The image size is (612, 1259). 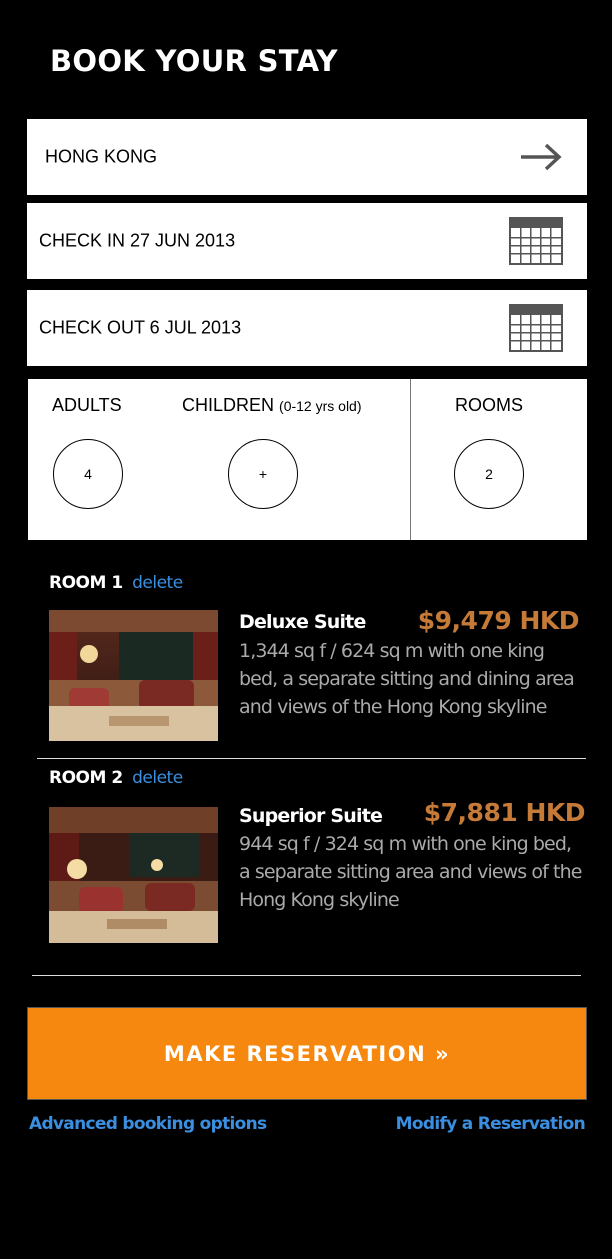 I want to click on room-1-header: ROOM 1 delete, so click(x=116, y=583).